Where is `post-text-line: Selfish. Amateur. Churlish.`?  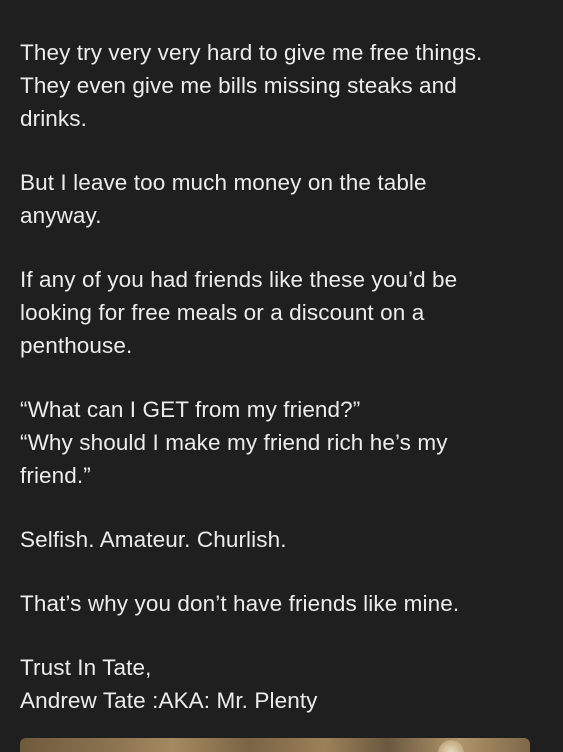
post-text-line: Selfish. Amateur. Churlish. is located at coordinates (153, 539).